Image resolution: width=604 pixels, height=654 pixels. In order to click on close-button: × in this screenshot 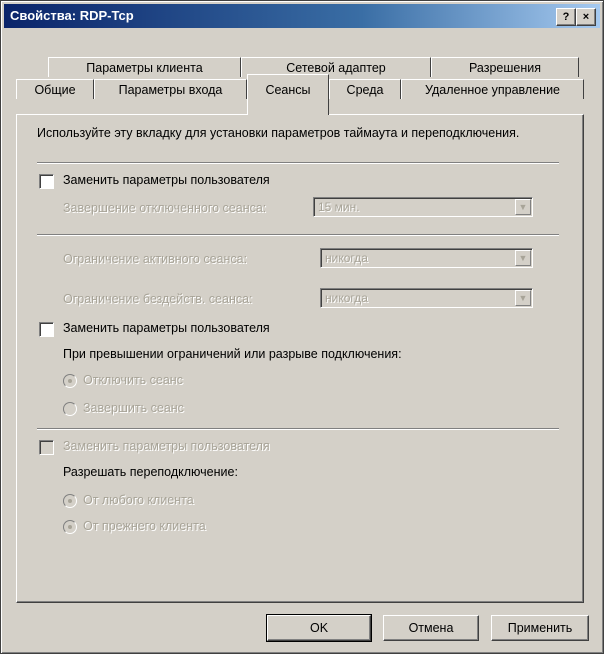, I will do `click(586, 17)`.